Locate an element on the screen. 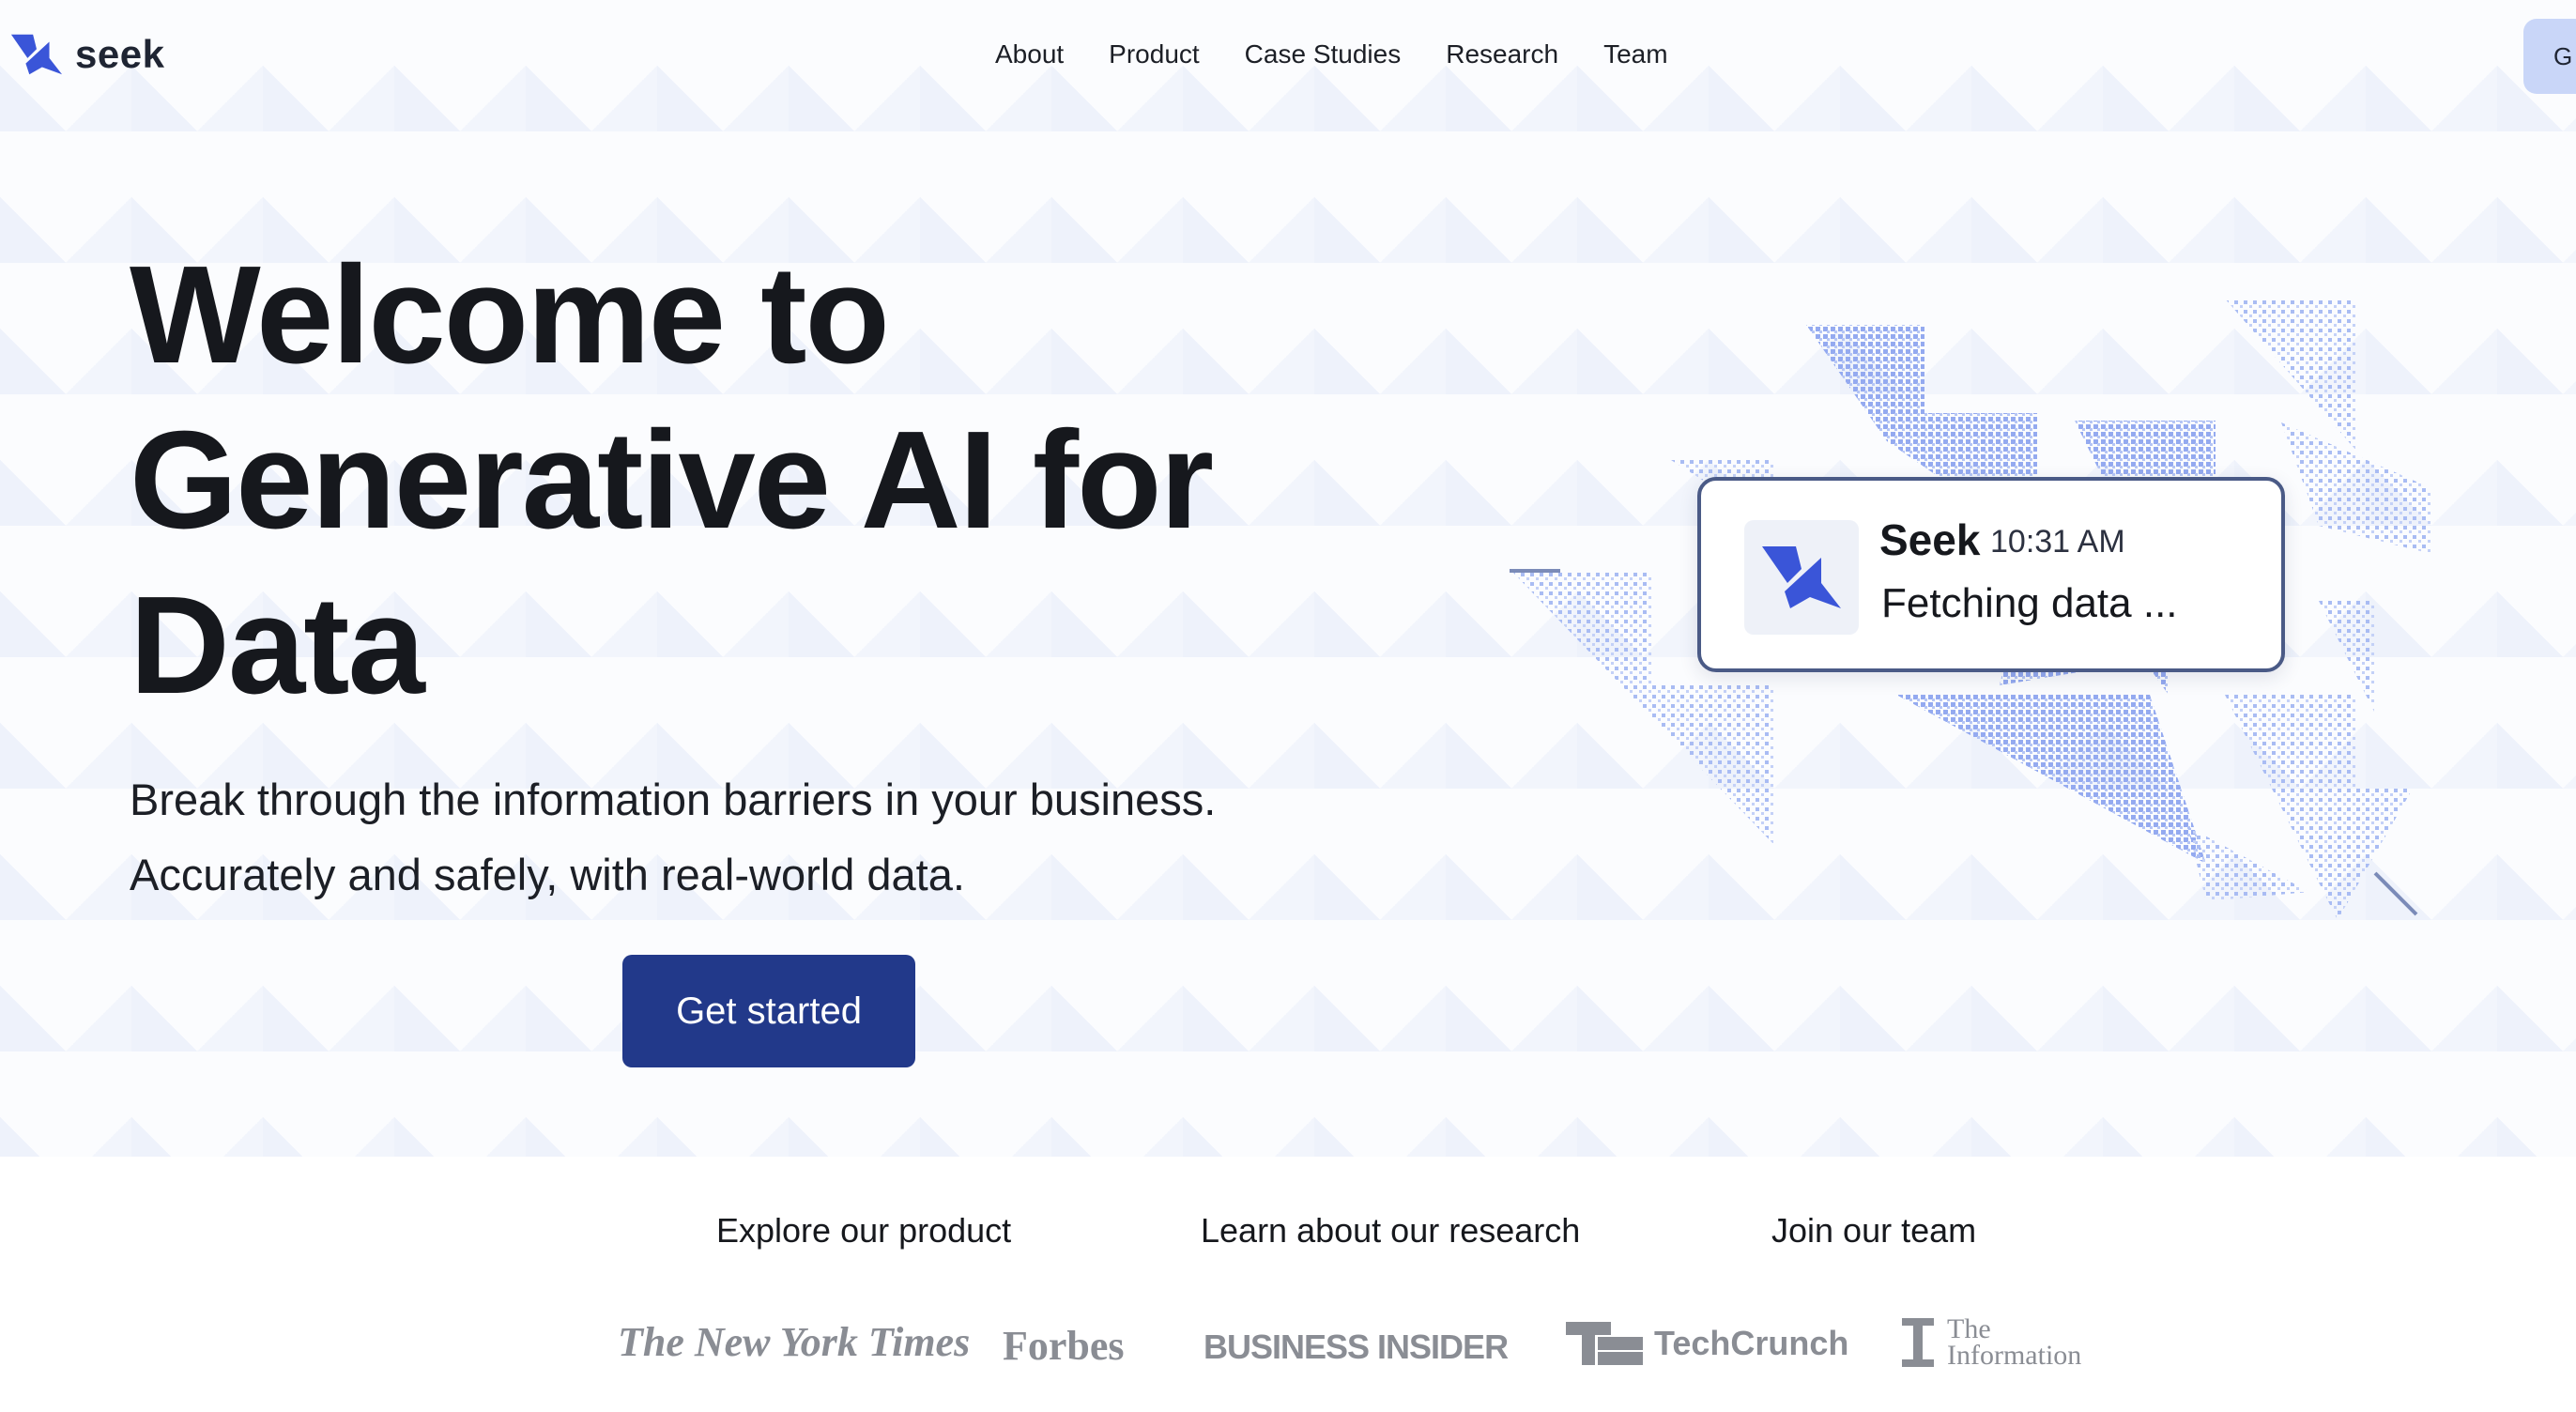  headline-line-2: Generative AI for is located at coordinates (672, 480).